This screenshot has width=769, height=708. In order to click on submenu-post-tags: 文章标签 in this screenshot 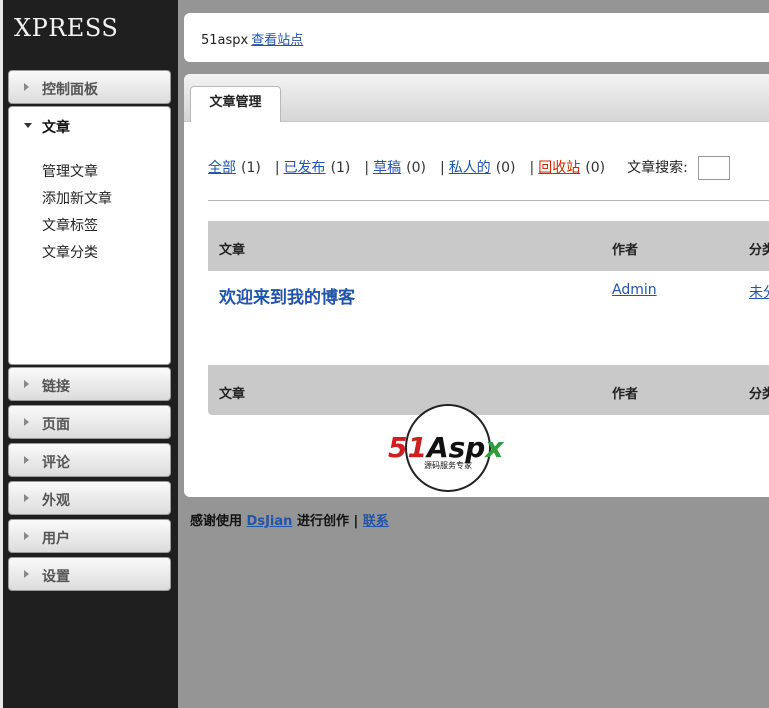, I will do `click(77, 228)`.